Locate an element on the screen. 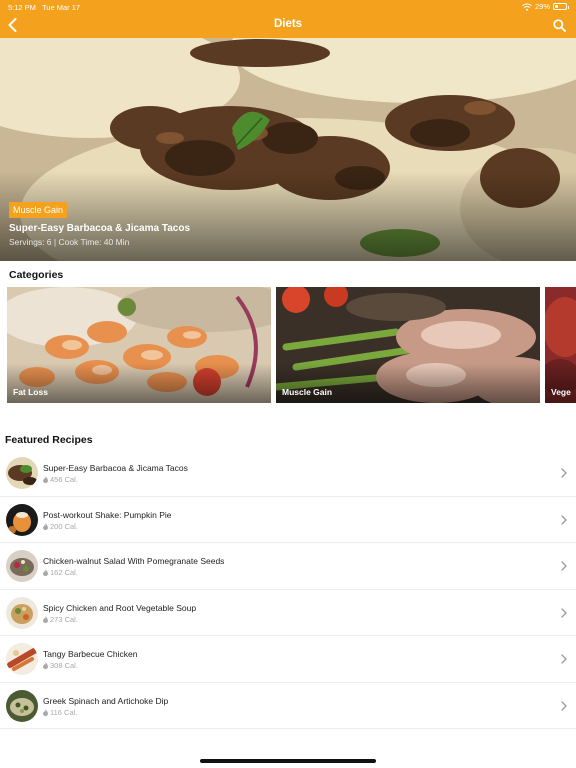 The image size is (576, 768). home-indicator is located at coordinates (288, 761).